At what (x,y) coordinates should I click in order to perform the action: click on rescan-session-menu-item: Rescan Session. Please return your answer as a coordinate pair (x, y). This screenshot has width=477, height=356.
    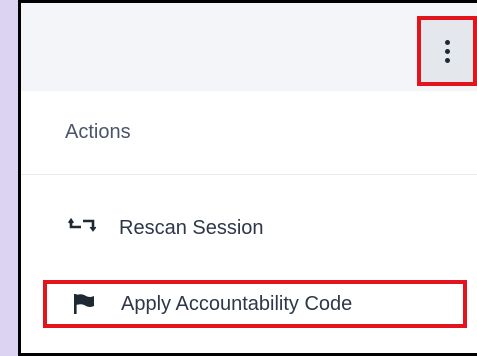
    Looking at the image, I should click on (249, 228).